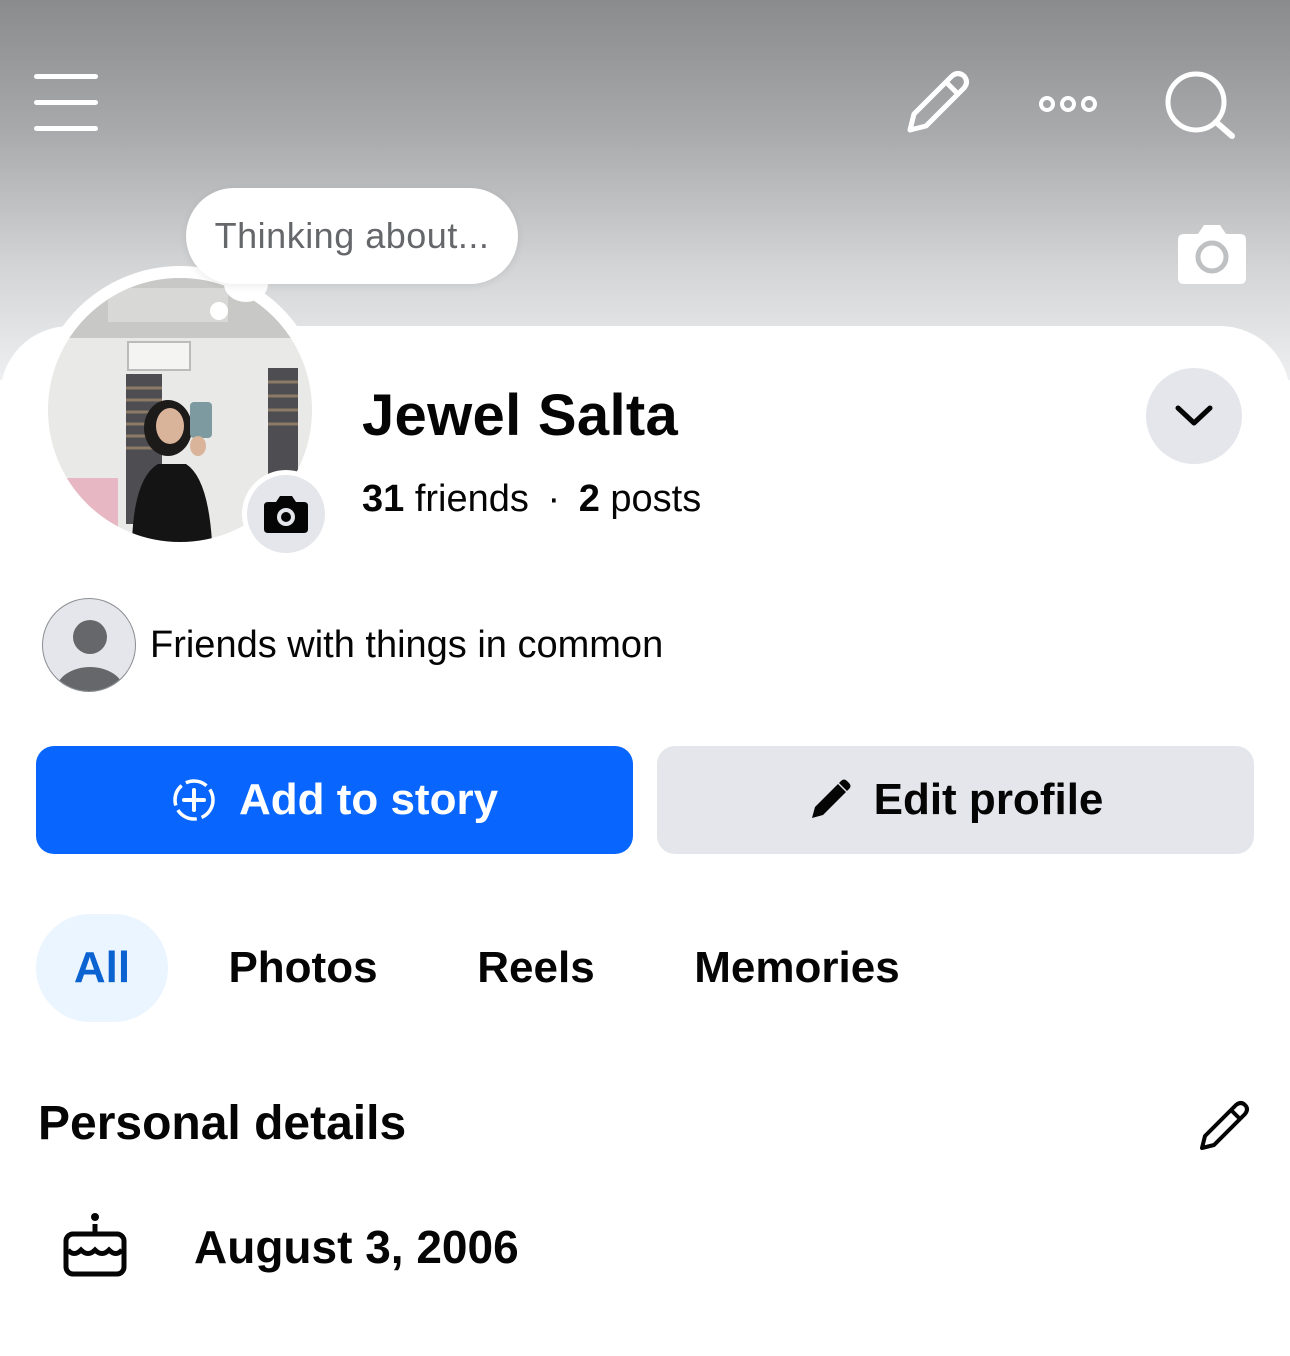 The image size is (1290, 1356). I want to click on profile-dropdown-button, so click(1194, 416).